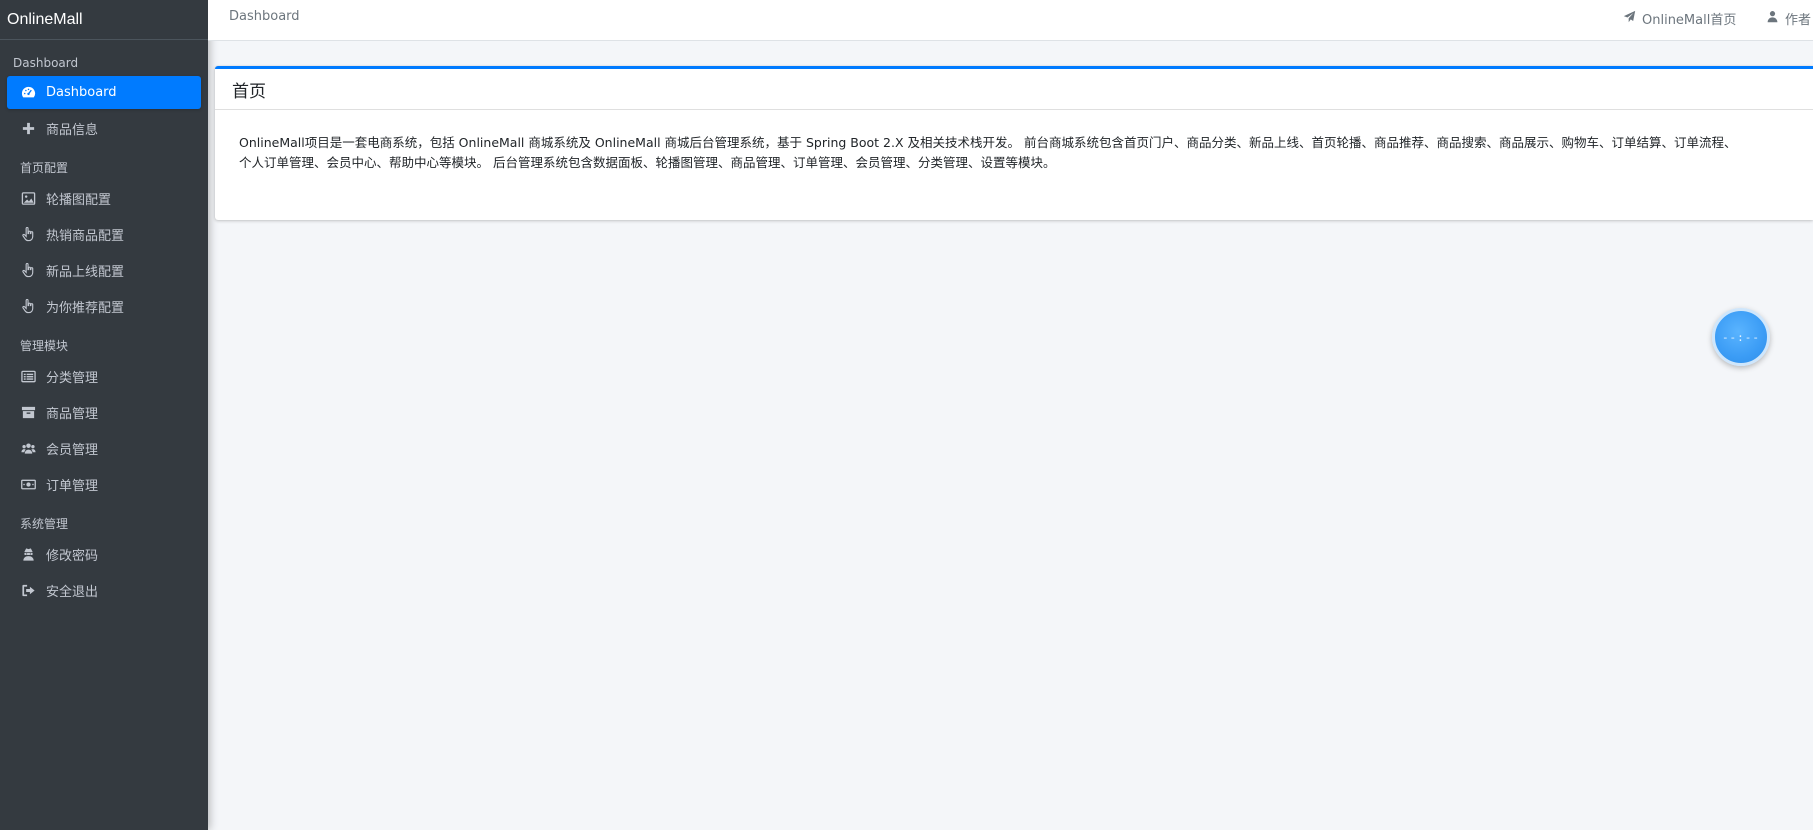 The height and width of the screenshot is (830, 1813). I want to click on brand-link: OnlineMall, so click(104, 20).